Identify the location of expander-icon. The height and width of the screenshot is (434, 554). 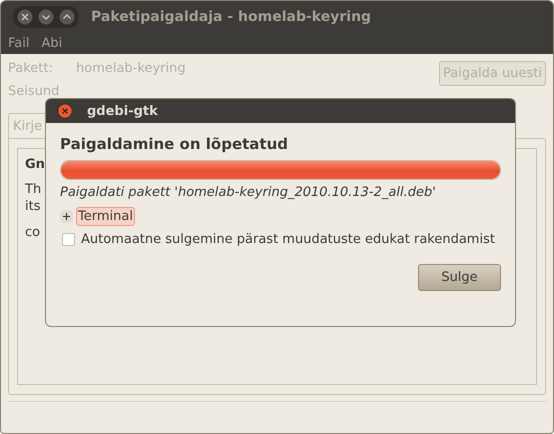
(66, 216).